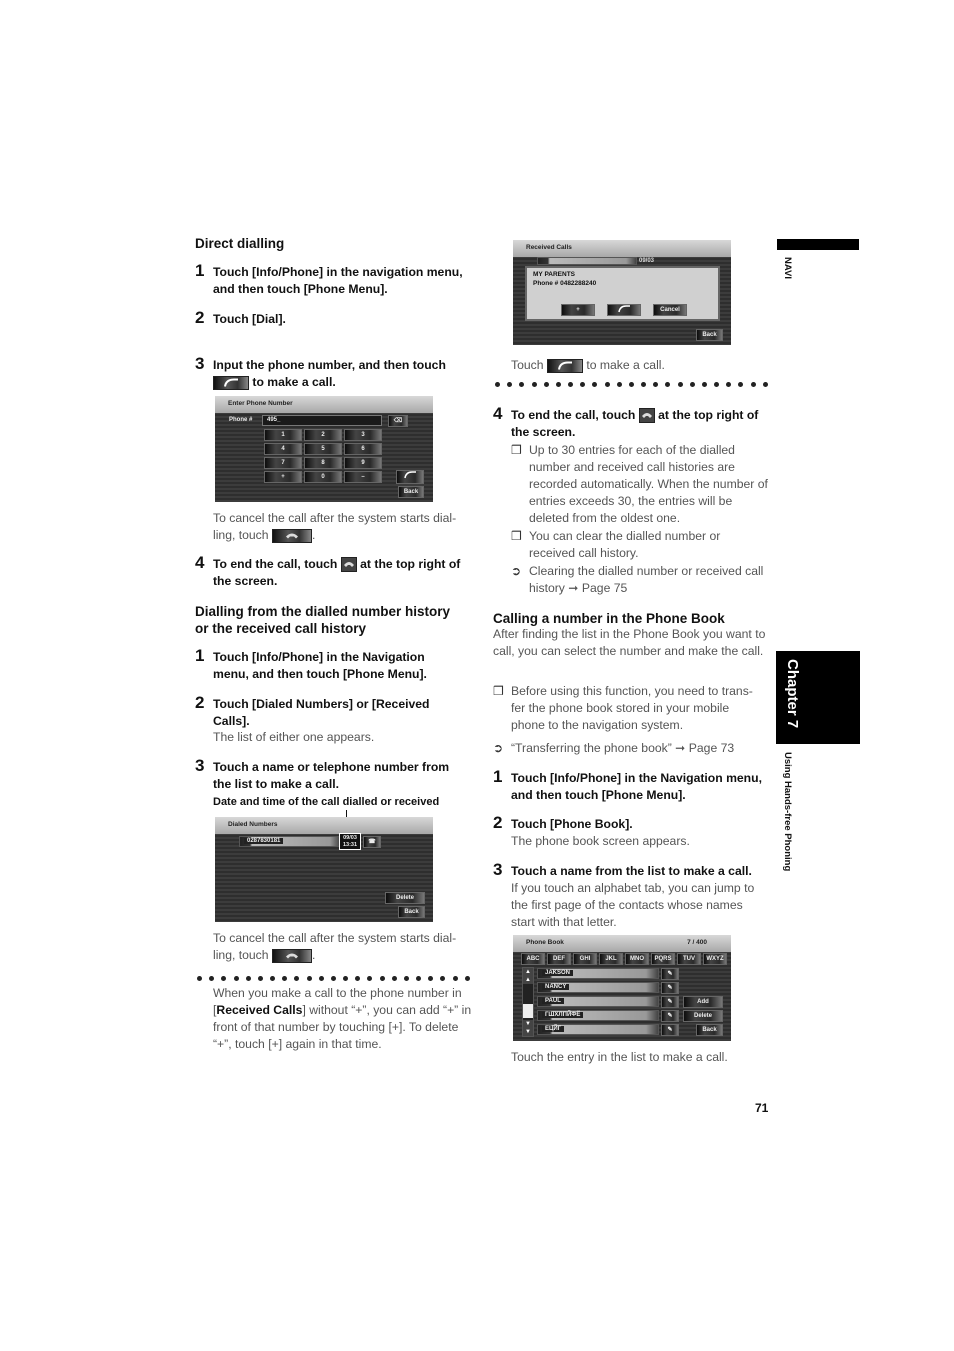 Image resolution: width=954 pixels, height=1351 pixels. What do you see at coordinates (818, 244) in the screenshot?
I see `navi-tab-bar` at bounding box center [818, 244].